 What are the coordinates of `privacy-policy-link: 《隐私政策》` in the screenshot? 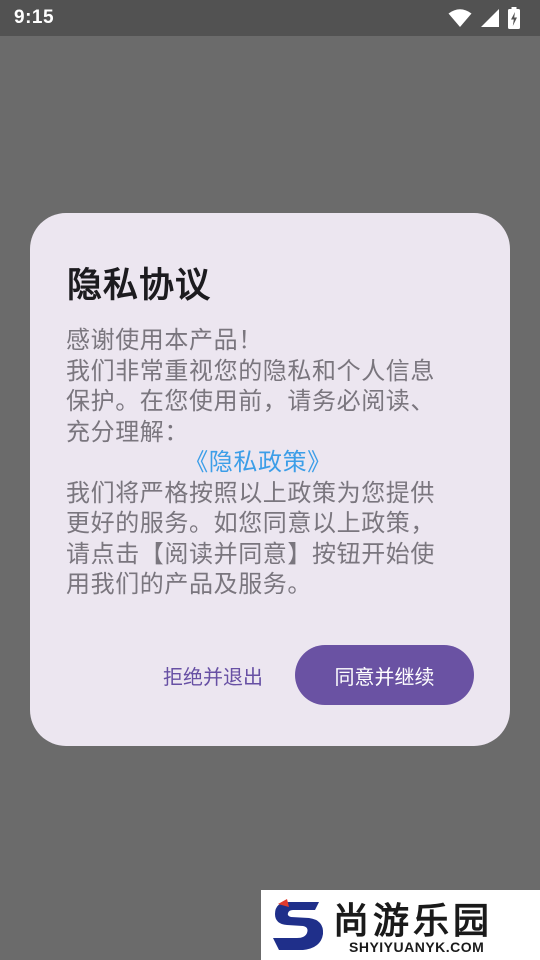 It's located at (258, 462).